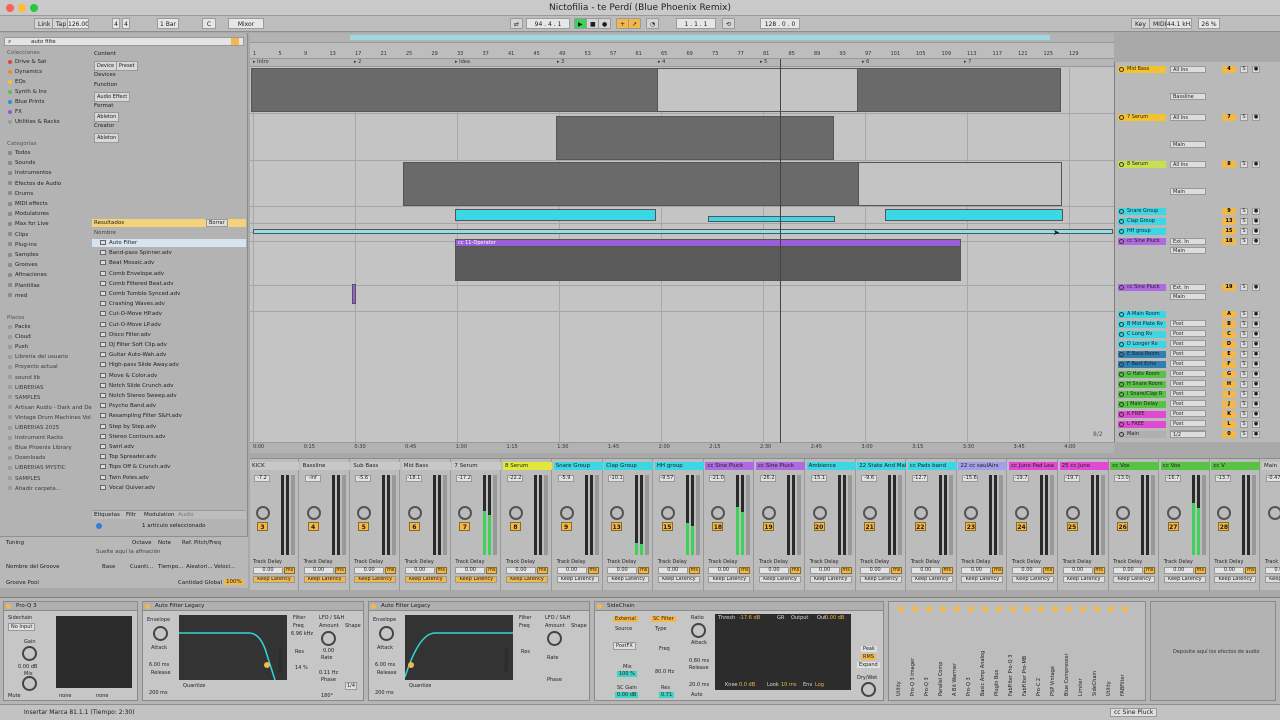  I want to click on track-header: D Longer Rv Post D S ●, so click(1198, 349).